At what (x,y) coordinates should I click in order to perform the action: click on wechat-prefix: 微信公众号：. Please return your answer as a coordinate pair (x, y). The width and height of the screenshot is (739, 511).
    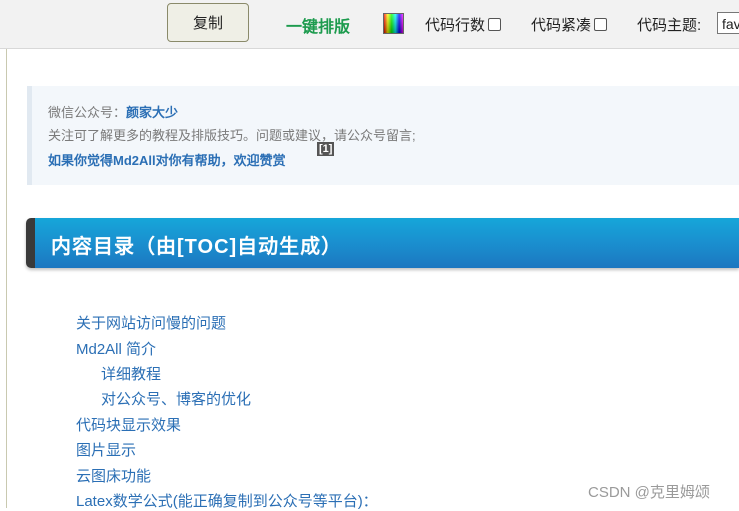
    Looking at the image, I should click on (87, 112).